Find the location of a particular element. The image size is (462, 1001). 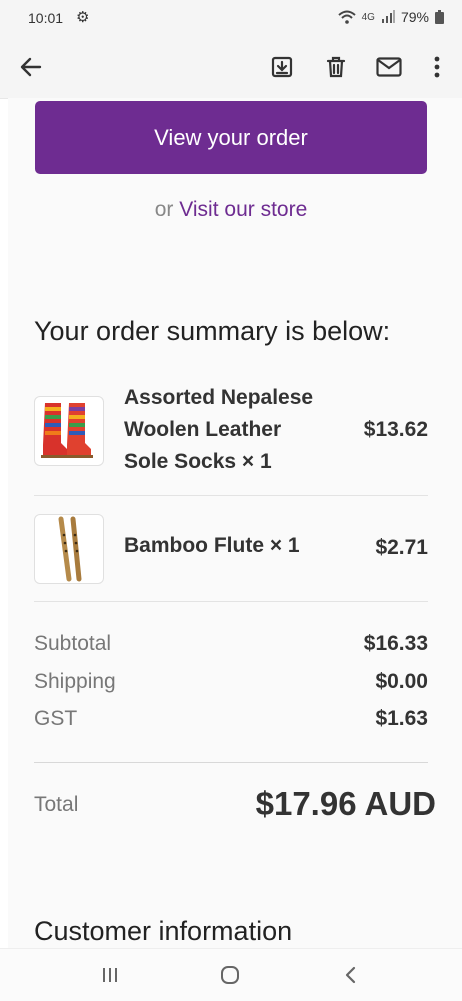

status-right: 4G 79% is located at coordinates (390, 17).